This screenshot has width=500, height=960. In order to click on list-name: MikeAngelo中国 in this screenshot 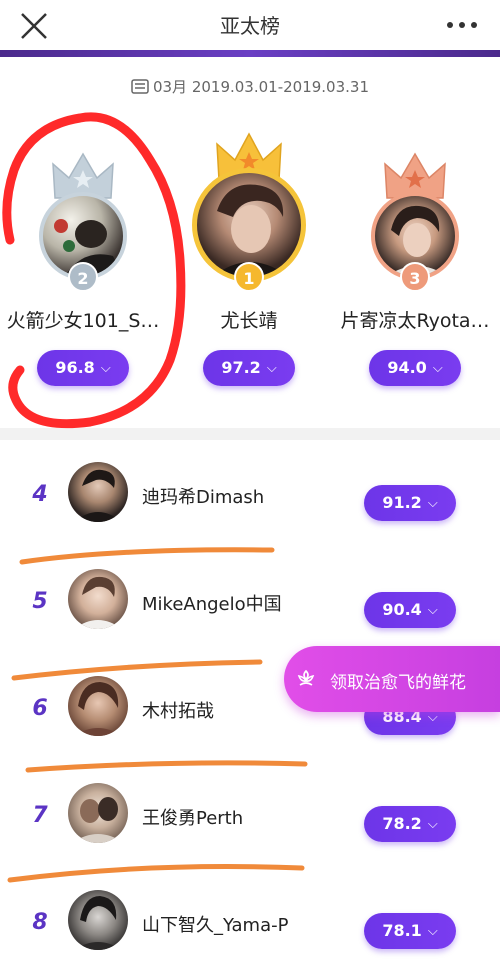, I will do `click(212, 604)`.